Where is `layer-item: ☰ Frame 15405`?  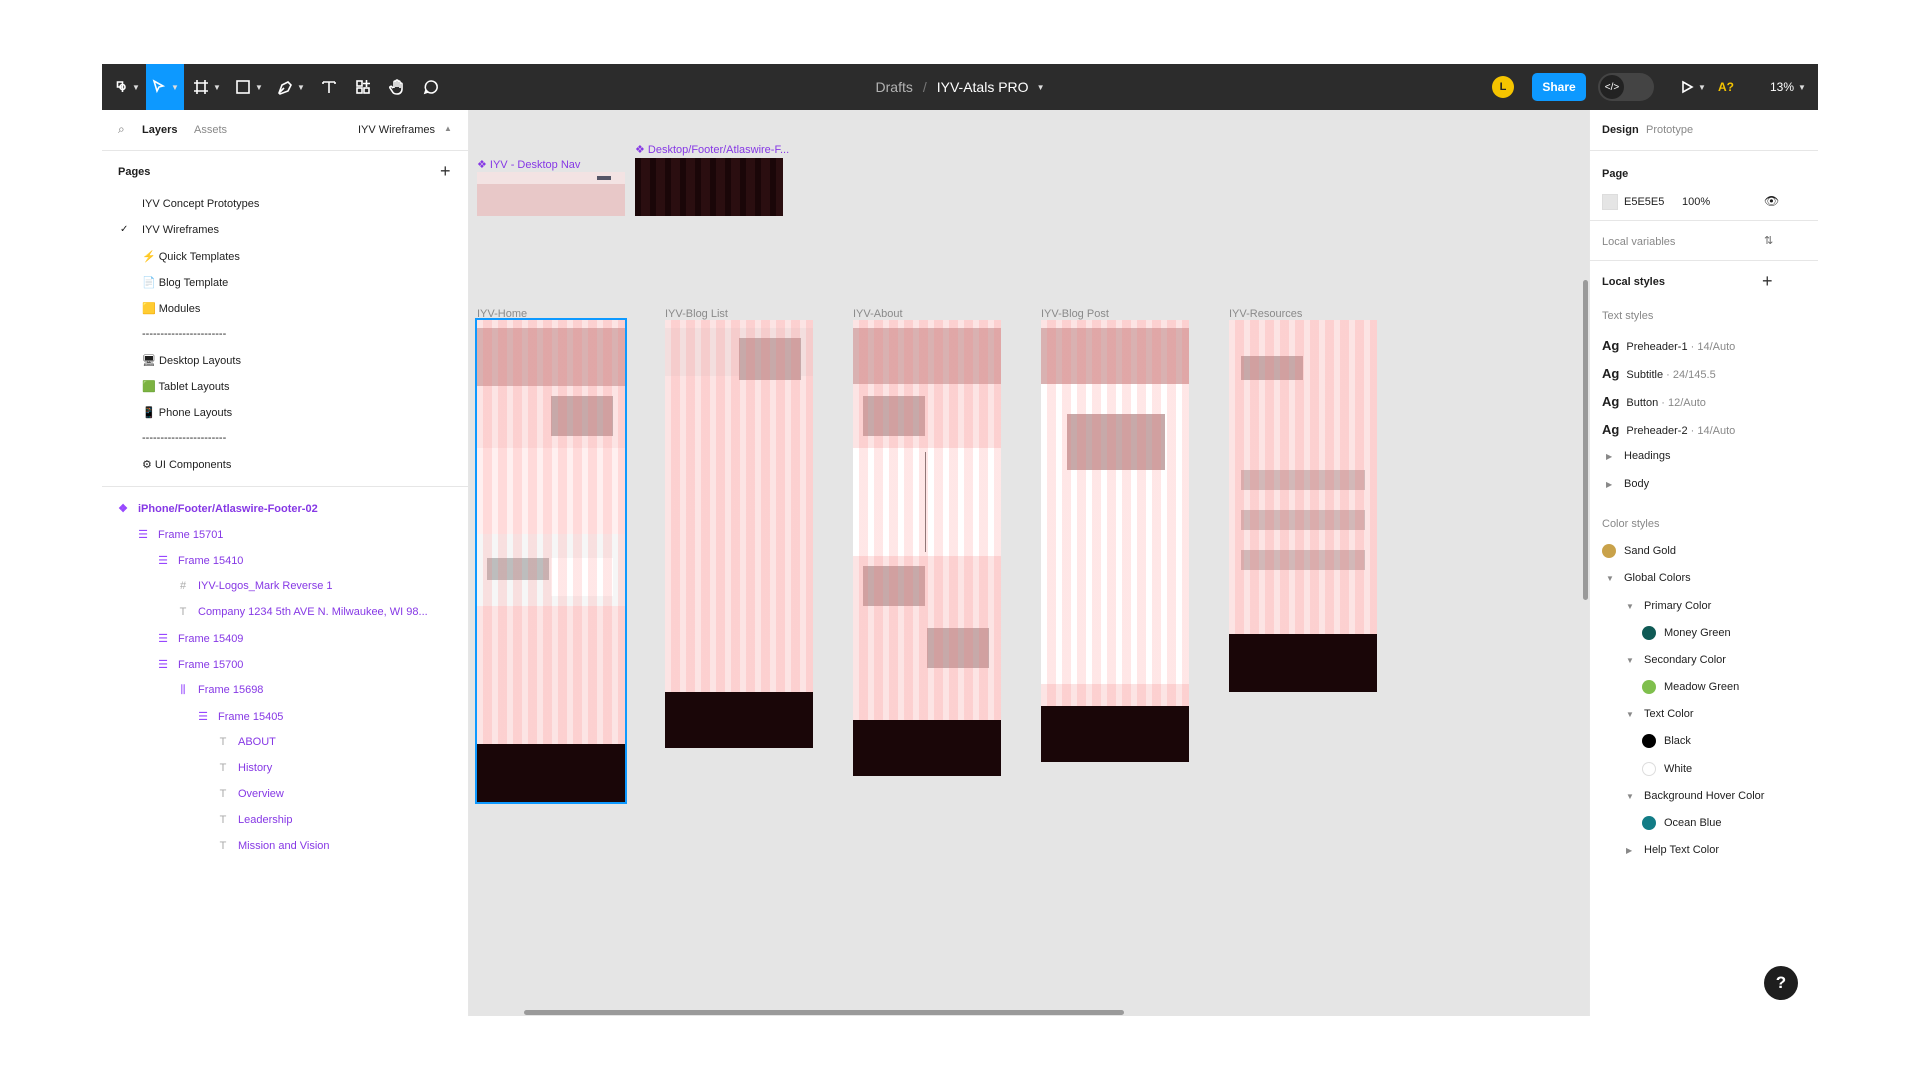 layer-item: ☰ Frame 15405 is located at coordinates (239, 716).